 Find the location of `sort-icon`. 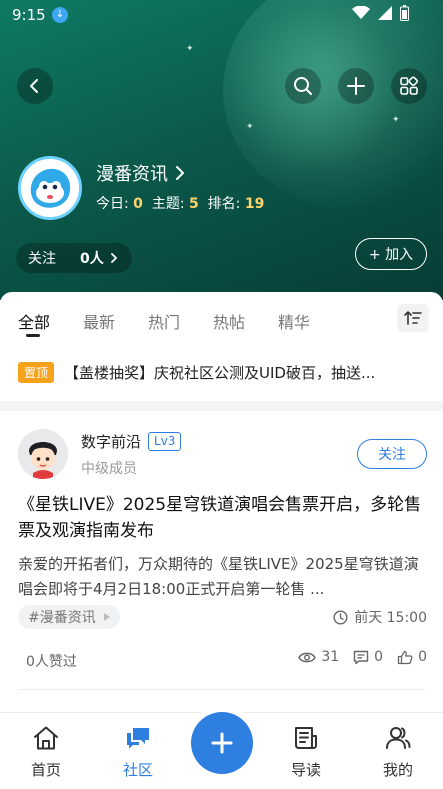

sort-icon is located at coordinates (413, 318).